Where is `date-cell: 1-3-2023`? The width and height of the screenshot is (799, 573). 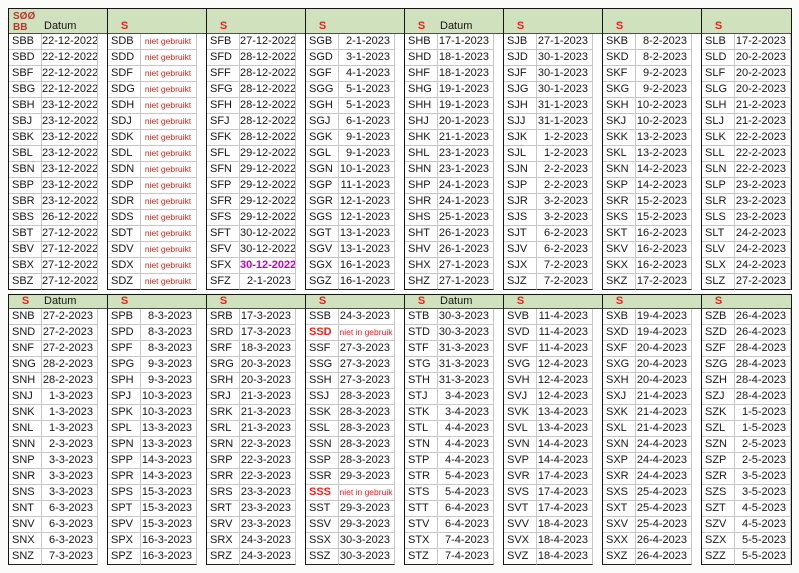 date-cell: 1-3-2023 is located at coordinates (70, 429).